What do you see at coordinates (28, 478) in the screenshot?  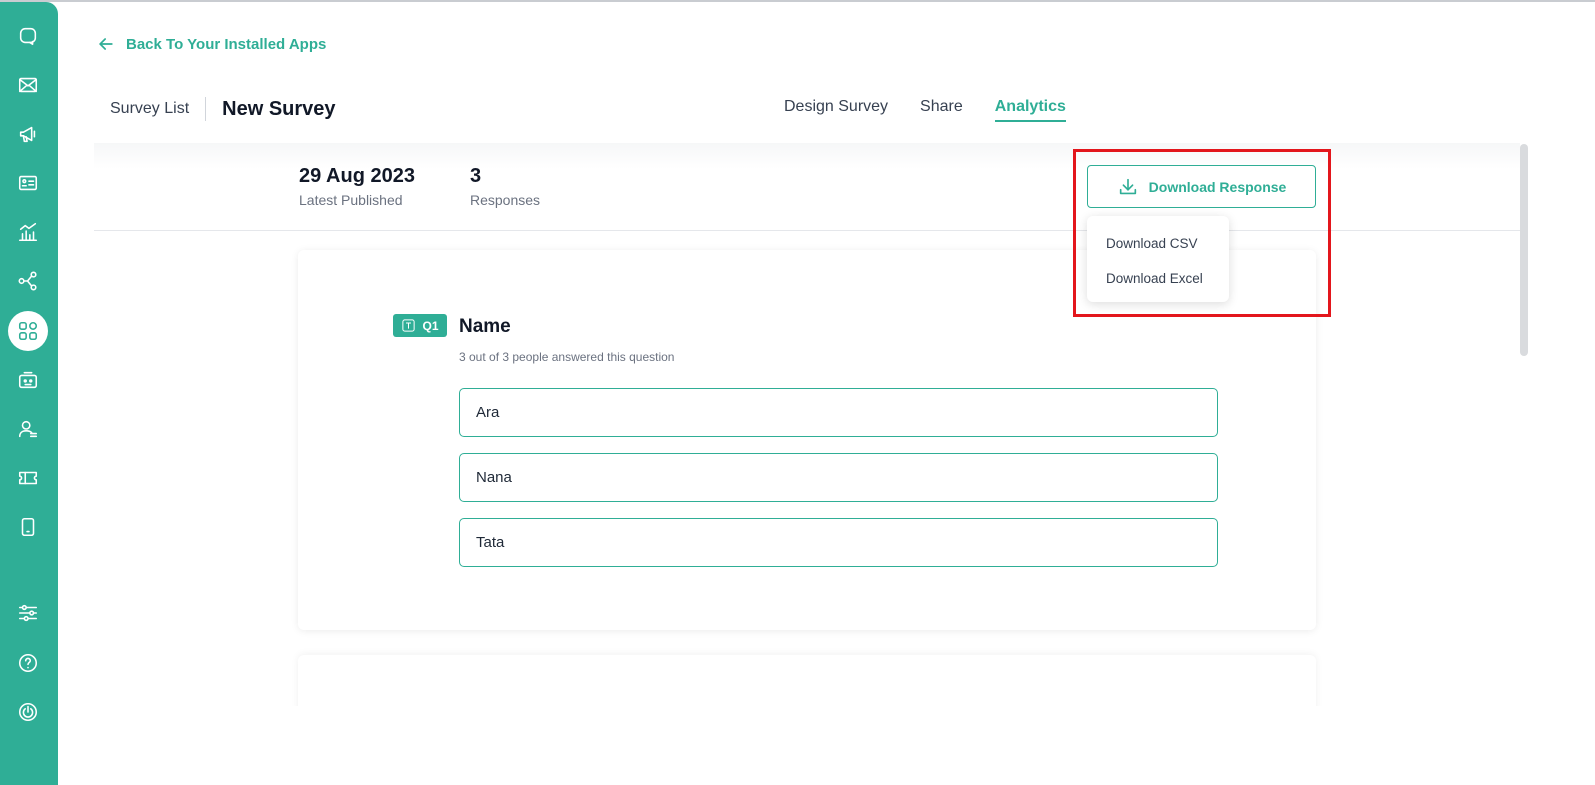 I see `ticket-icon` at bounding box center [28, 478].